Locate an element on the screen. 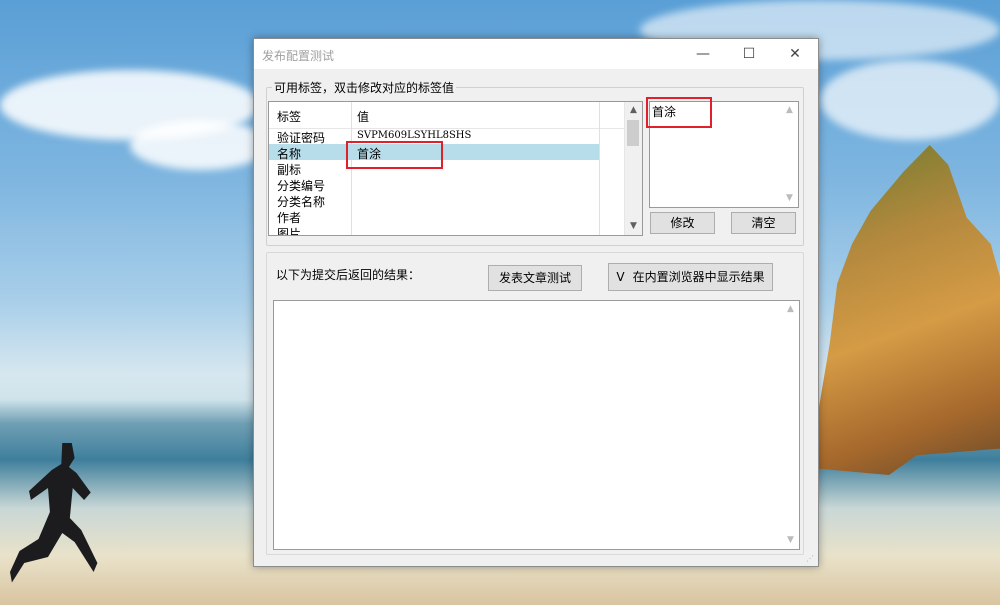  show-in-browser-label: 在内置浏览器中显示结果 is located at coordinates (698, 277).